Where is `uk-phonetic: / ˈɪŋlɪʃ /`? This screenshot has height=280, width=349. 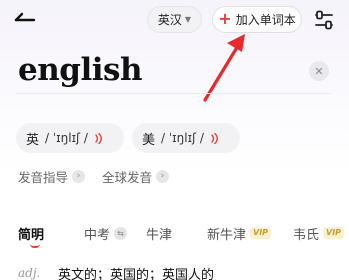 uk-phonetic: / ˈɪŋlɪʃ / is located at coordinates (66, 138).